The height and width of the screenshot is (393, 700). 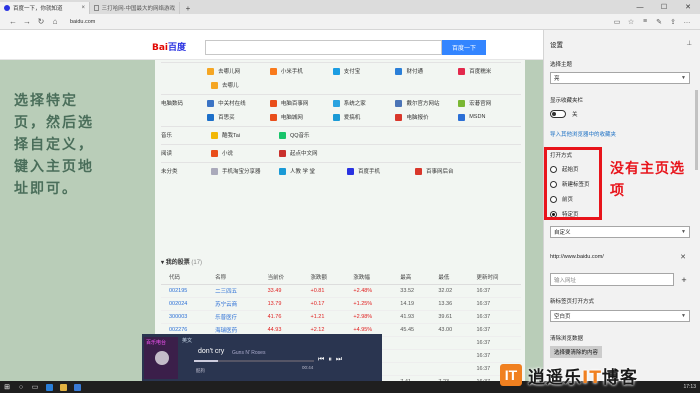 I want to click on nav-site: 支付宝, so click(x=364, y=71).